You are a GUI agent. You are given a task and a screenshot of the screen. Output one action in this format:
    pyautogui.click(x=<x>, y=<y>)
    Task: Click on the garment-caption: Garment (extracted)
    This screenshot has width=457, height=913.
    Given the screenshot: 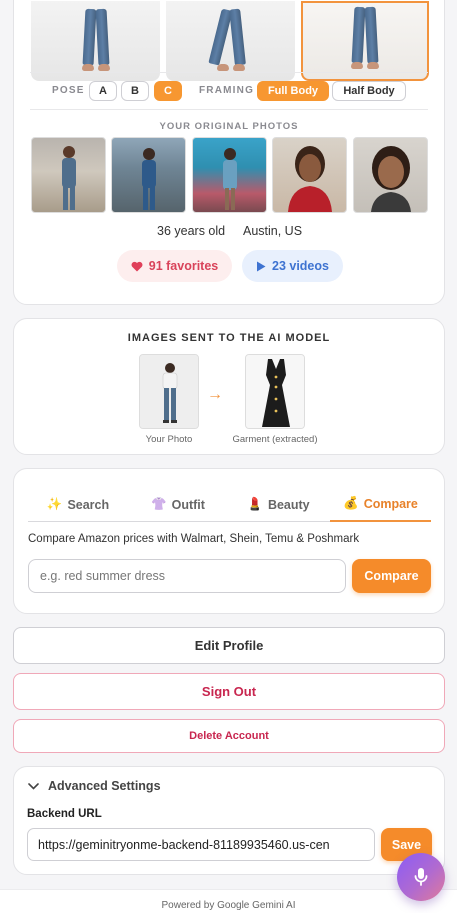 What is the action you would take?
    pyautogui.click(x=275, y=439)
    